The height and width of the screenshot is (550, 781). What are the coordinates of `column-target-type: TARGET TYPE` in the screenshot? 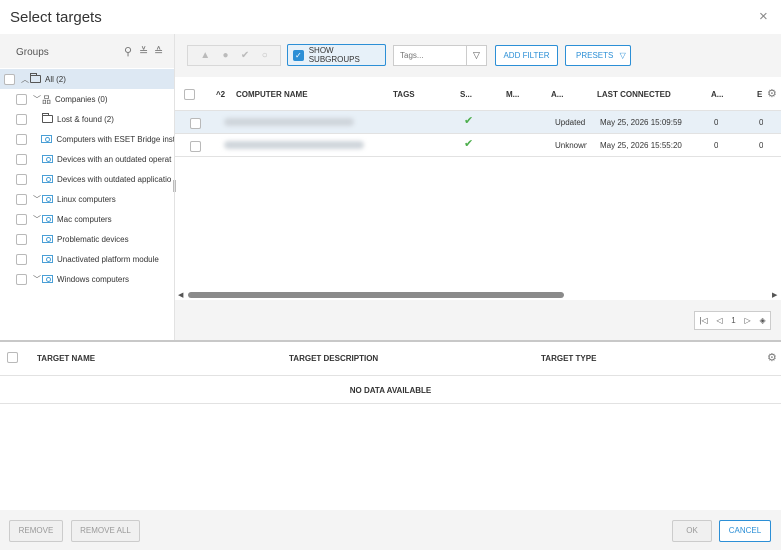 It's located at (568, 358).